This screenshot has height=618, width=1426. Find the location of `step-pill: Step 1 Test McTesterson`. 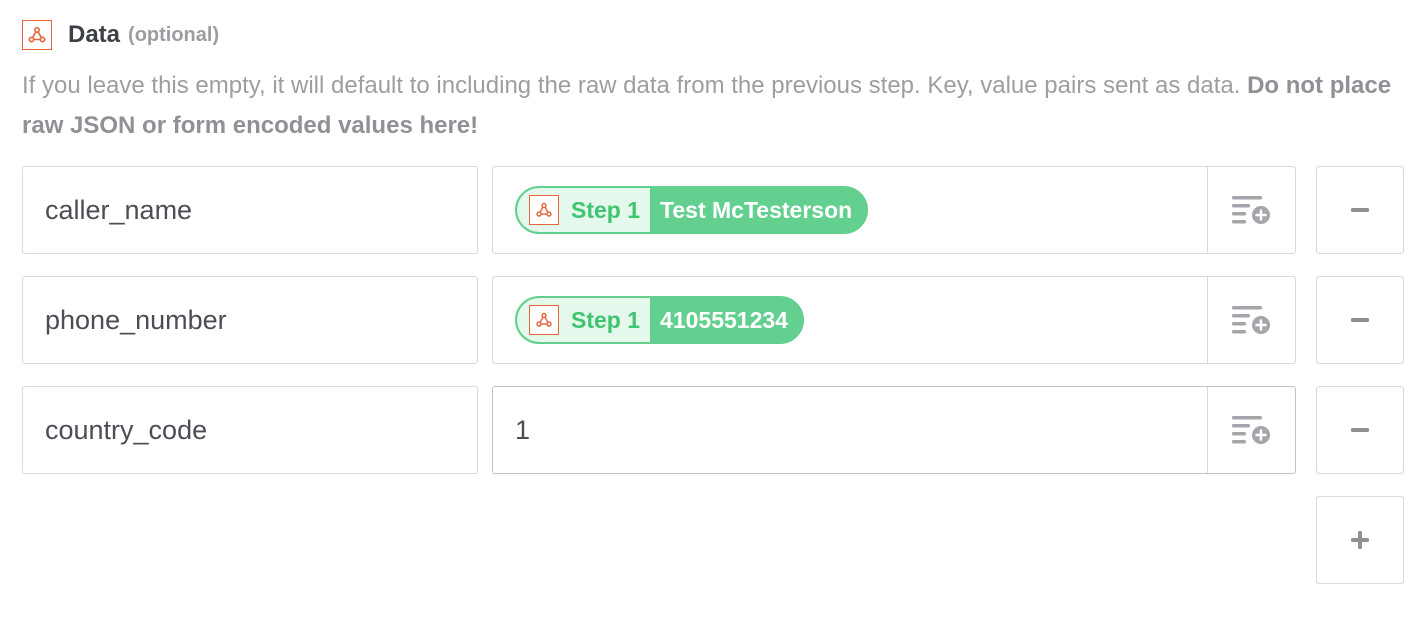

step-pill: Step 1 Test McTesterson is located at coordinates (692, 210).